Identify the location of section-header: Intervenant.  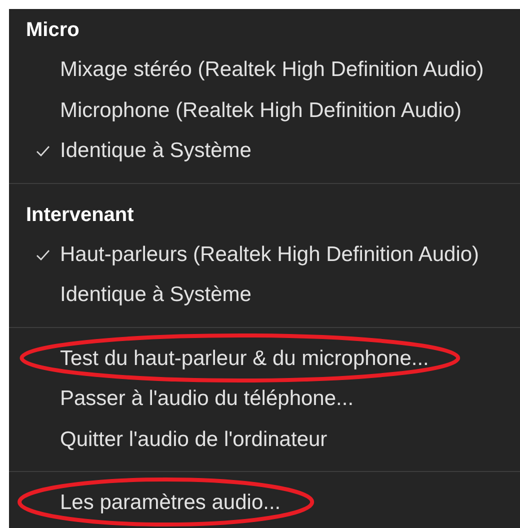
(80, 215).